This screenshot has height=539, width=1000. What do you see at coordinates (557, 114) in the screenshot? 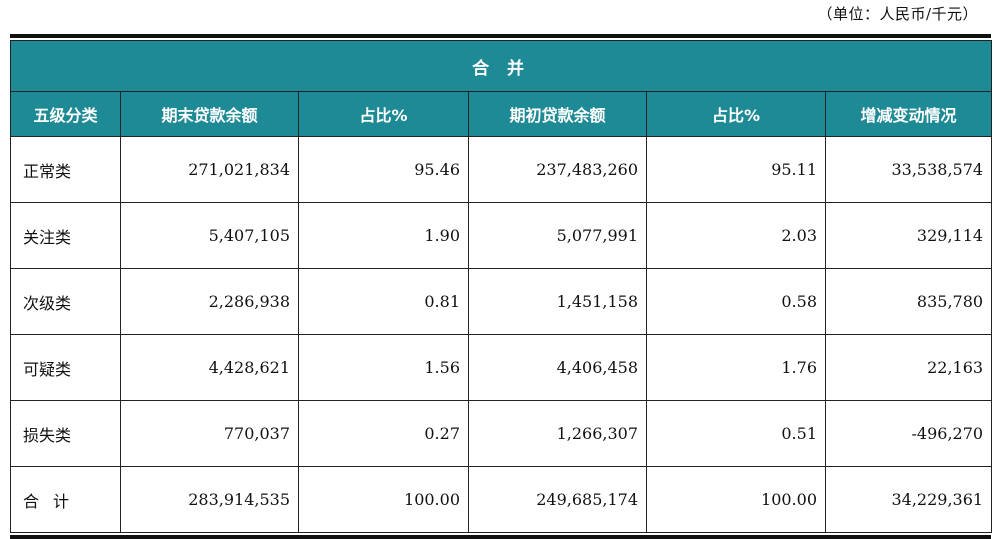
I see `col-header-begin-balance: 期初贷款余额` at bounding box center [557, 114].